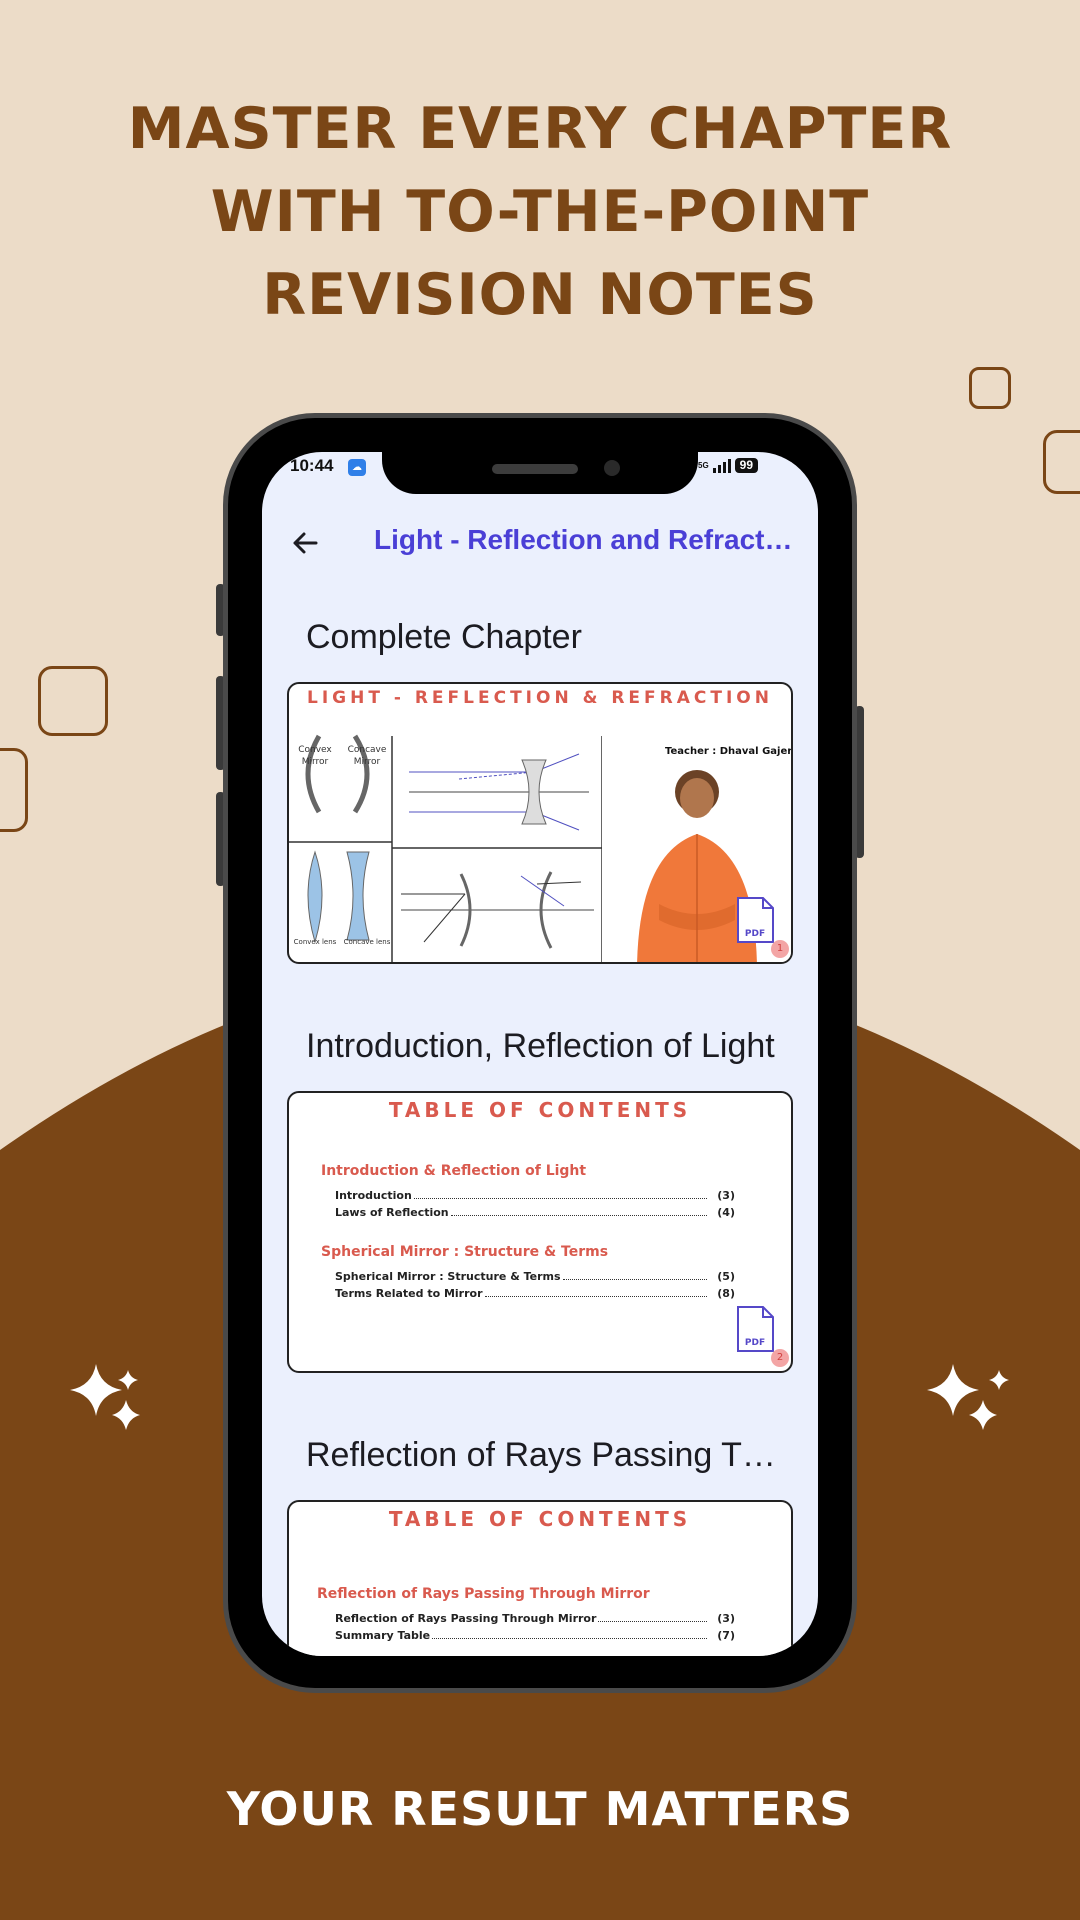  I want to click on front-camera, so click(612, 468).